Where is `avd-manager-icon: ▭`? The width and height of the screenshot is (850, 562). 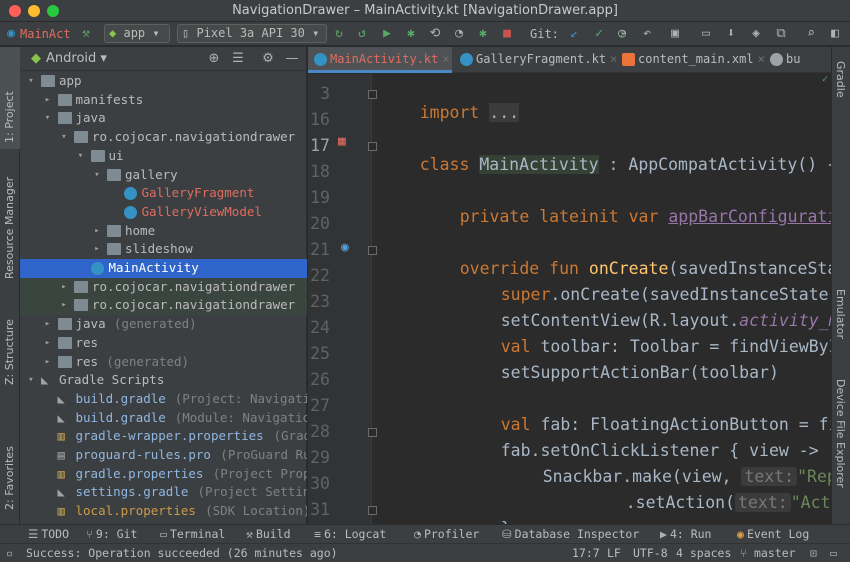 avd-manager-icon: ▭ is located at coordinates (706, 34).